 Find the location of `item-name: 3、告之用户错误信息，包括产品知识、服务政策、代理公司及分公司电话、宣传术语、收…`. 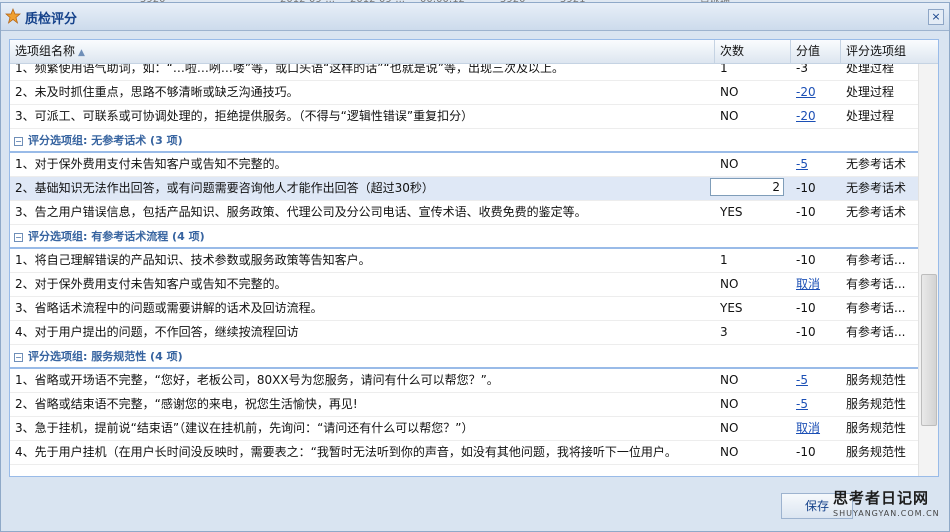

item-name: 3、告之用户错误信息，包括产品知识、服务政策、代理公司及分公司电话、宣传术语、收… is located at coordinates (301, 212).